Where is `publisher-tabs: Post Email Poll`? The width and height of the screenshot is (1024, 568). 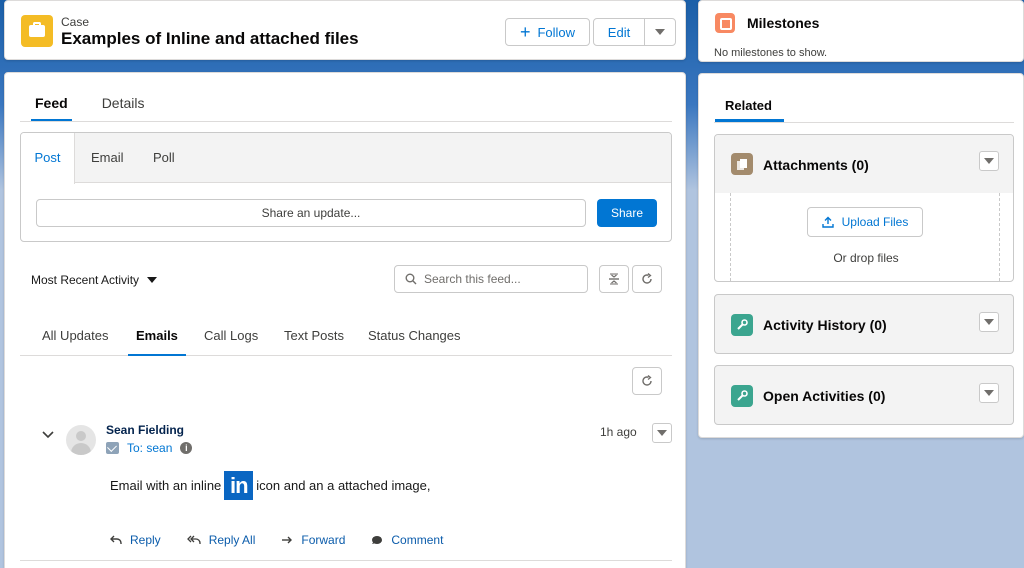 publisher-tabs: Post Email Poll is located at coordinates (346, 158).